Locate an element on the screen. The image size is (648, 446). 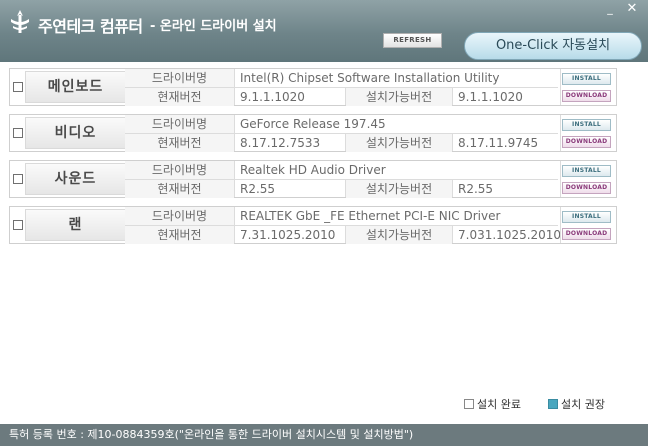
available-version-value: 7.031.1025.2010 is located at coordinates (509, 235).